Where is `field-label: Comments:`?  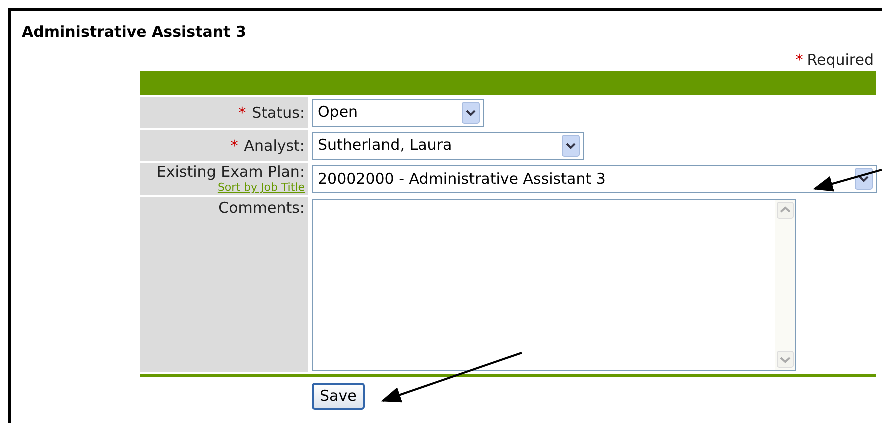
field-label: Comments: is located at coordinates (261, 208).